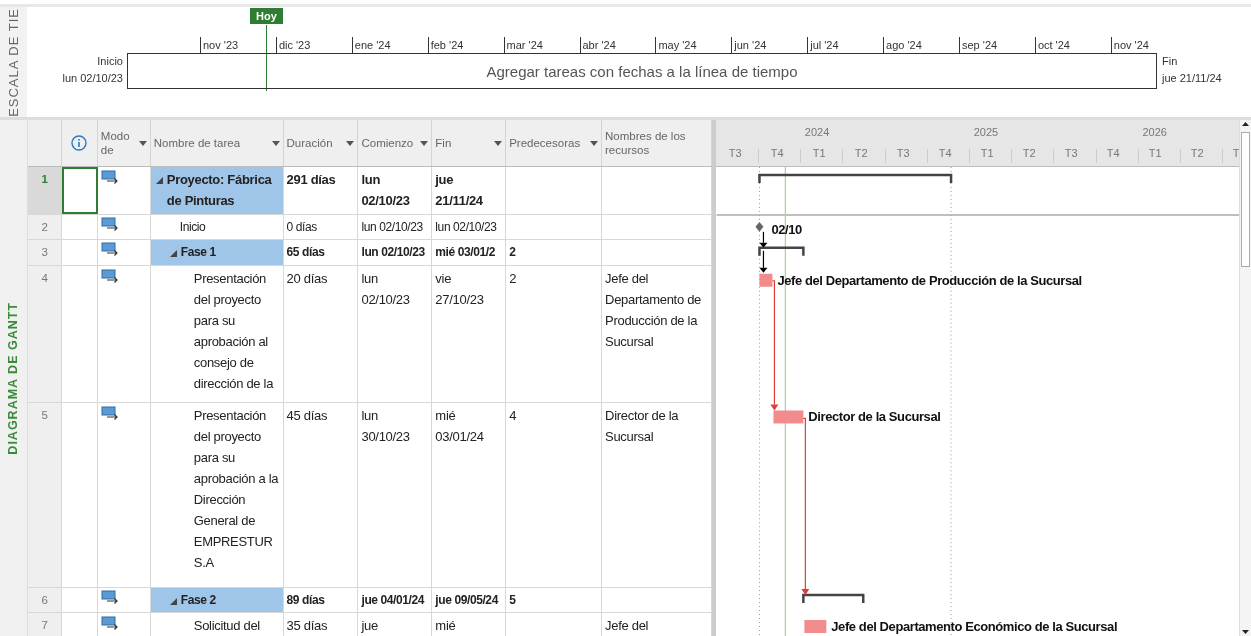 This screenshot has height=636, width=1251. I want to click on start-label: Inicio, so click(110, 61).